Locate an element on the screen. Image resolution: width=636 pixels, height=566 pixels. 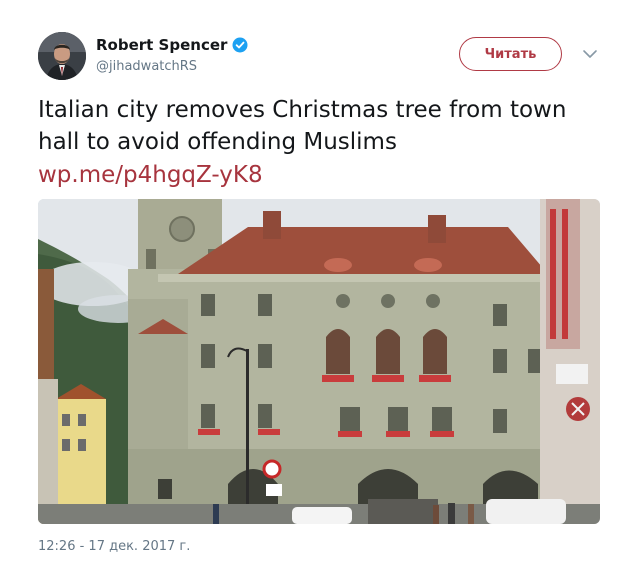
author-handle: @jihadwatchRS is located at coordinates (146, 66).